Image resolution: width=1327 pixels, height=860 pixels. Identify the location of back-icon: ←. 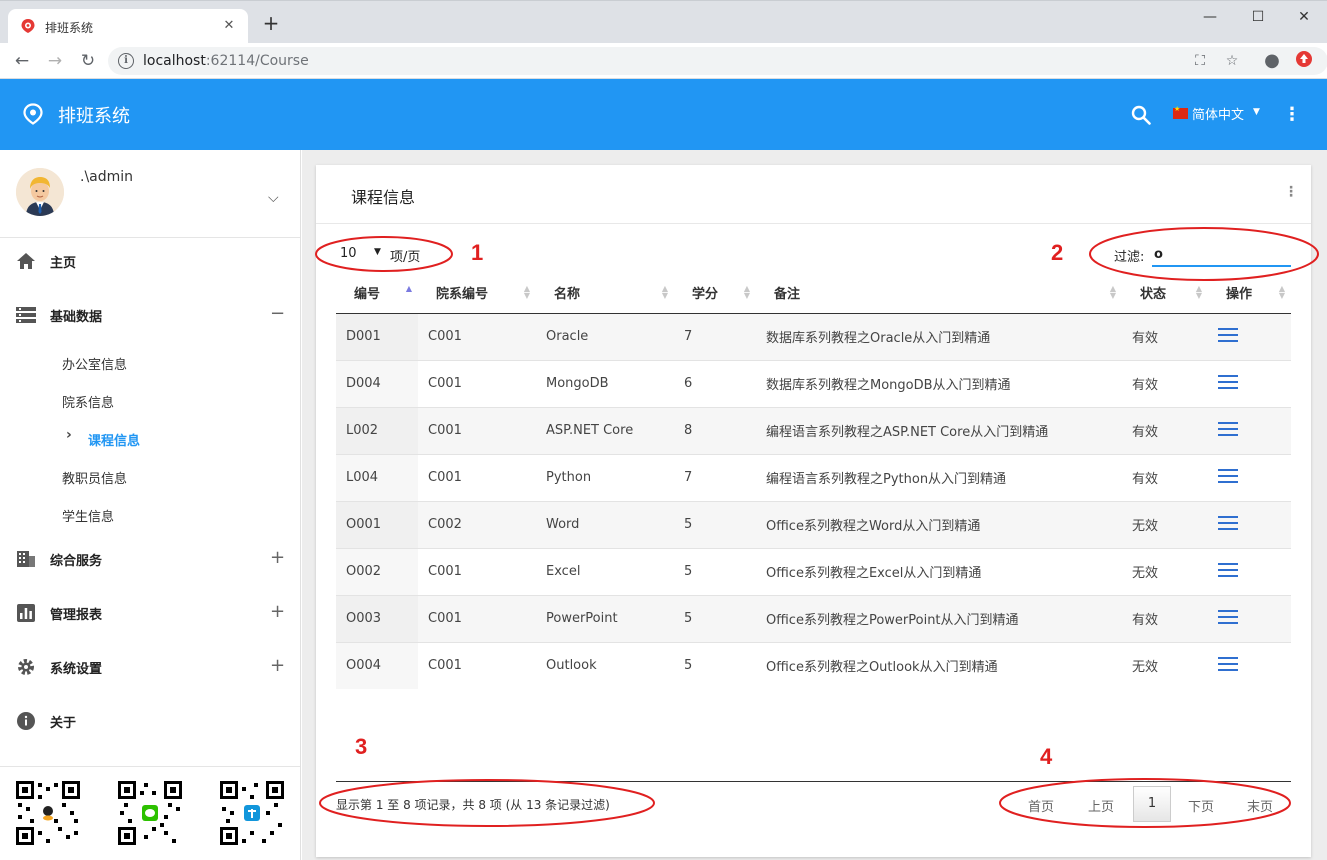
(22, 61).